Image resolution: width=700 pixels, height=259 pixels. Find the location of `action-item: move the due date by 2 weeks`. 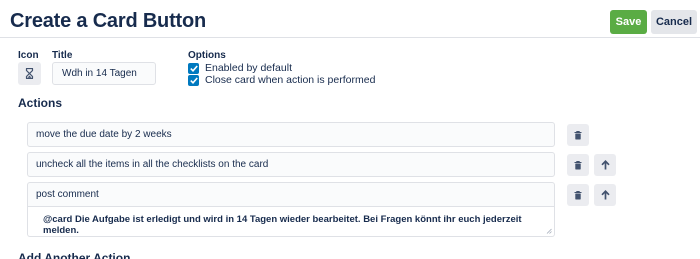

action-item: move the due date by 2 weeks is located at coordinates (291, 134).